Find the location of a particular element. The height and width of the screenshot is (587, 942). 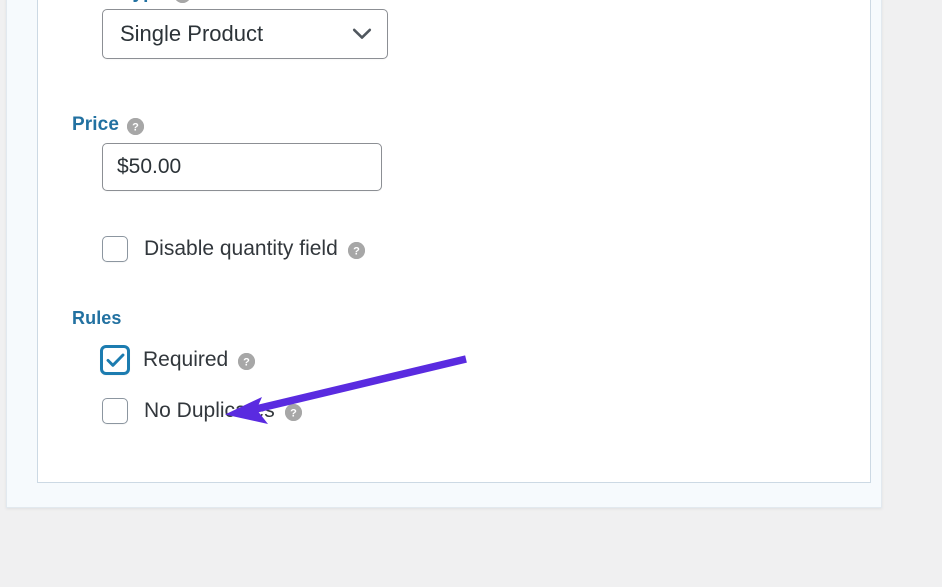

field-type-select-wrap: Single Product is located at coordinates (245, 34).